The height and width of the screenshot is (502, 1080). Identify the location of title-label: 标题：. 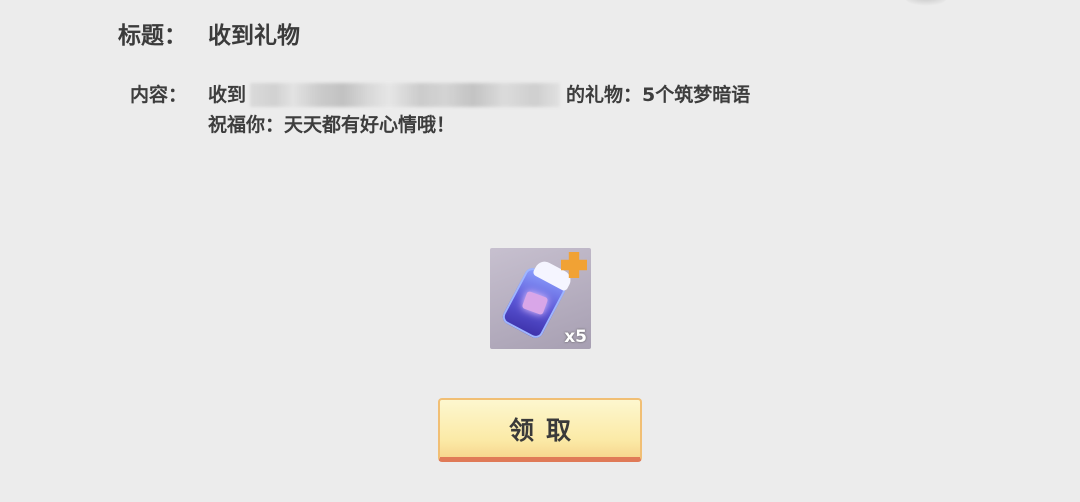
(152, 36).